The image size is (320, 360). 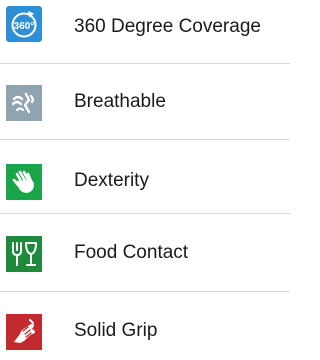 I want to click on feature-label: Breathable, so click(x=120, y=101).